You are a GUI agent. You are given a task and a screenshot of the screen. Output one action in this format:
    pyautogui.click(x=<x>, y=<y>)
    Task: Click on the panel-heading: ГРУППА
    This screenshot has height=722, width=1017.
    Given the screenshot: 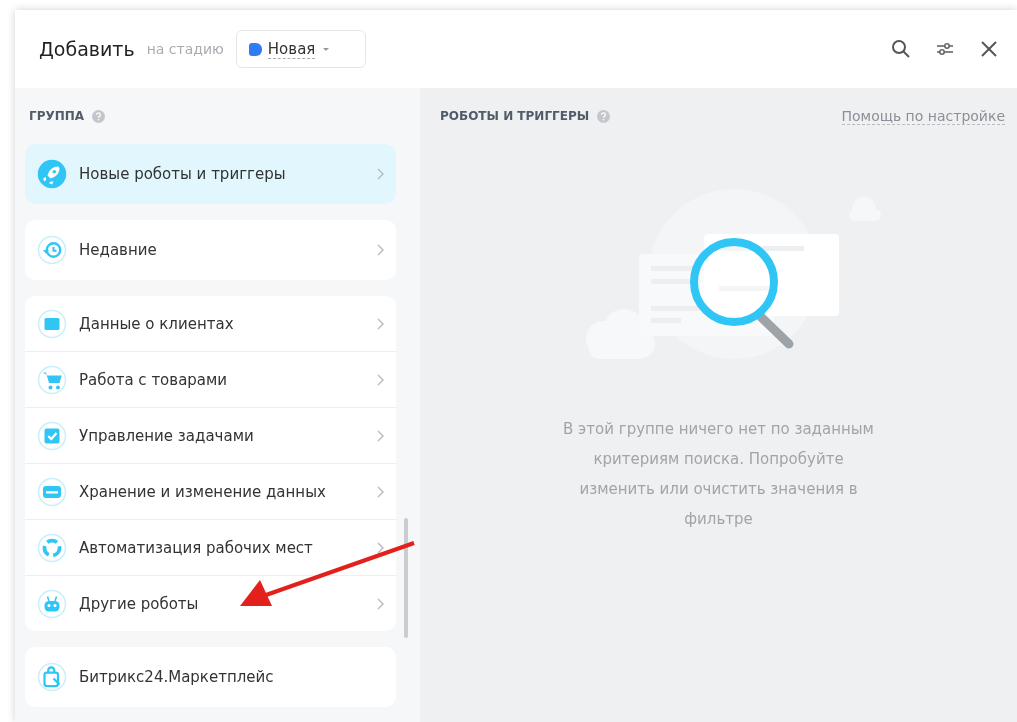 What is the action you would take?
    pyautogui.click(x=57, y=116)
    